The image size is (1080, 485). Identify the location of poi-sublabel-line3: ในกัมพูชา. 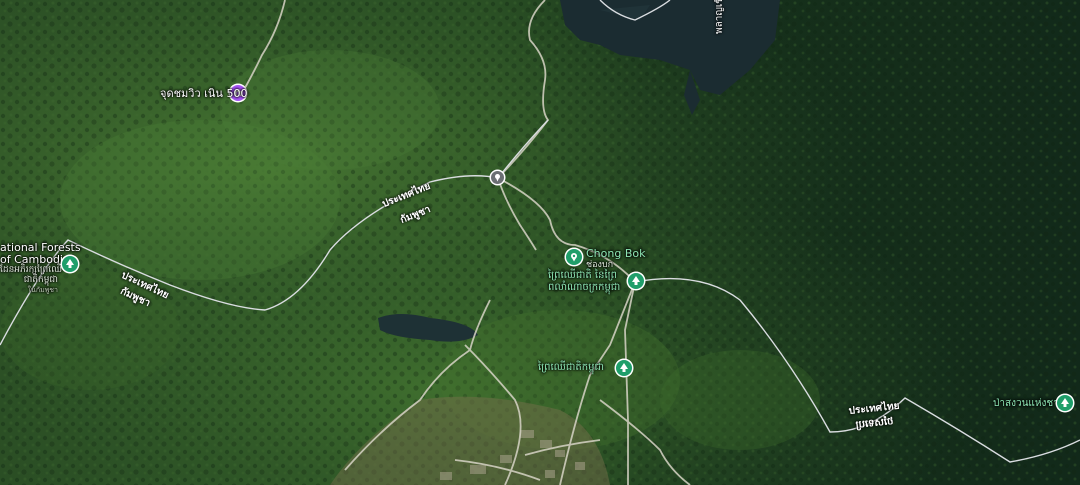
(42, 290).